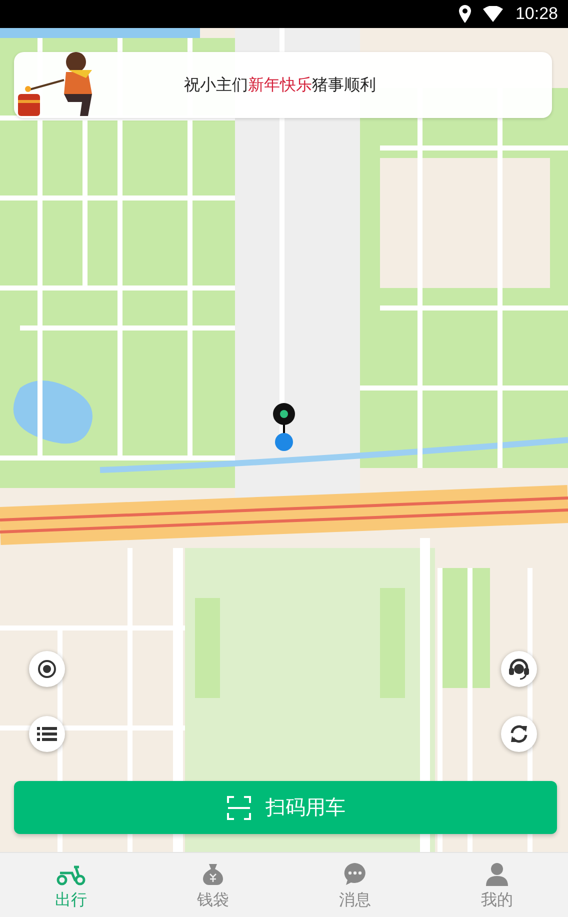 The image size is (568, 917). What do you see at coordinates (280, 85) in the screenshot?
I see `greeting-text: 祝小主们新年快乐猪事顺利` at bounding box center [280, 85].